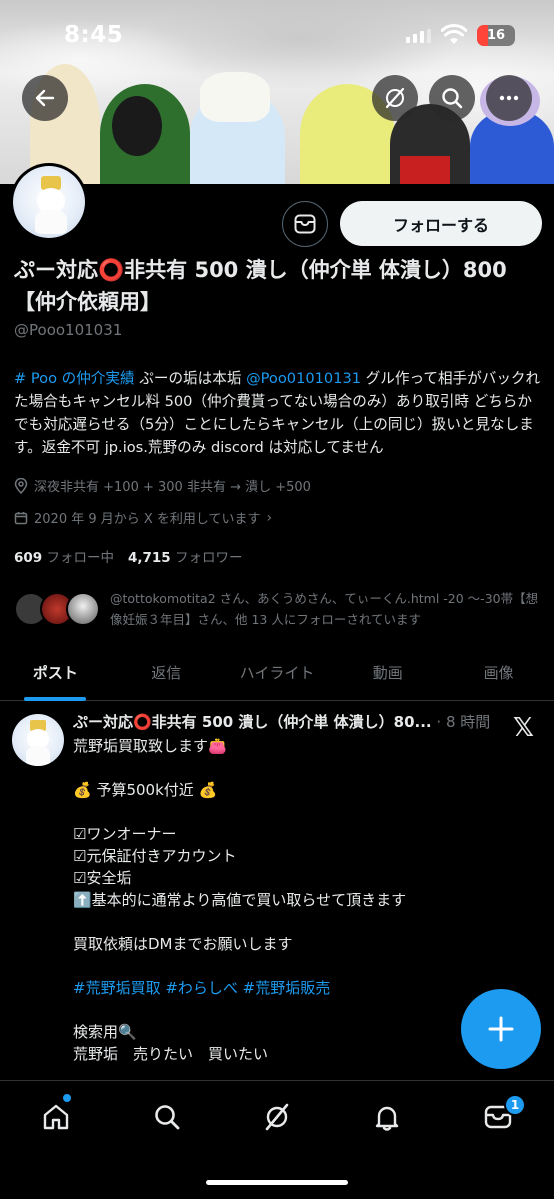 This screenshot has width=554, height=1199. I want to click on grok-icon, so click(277, 1117).